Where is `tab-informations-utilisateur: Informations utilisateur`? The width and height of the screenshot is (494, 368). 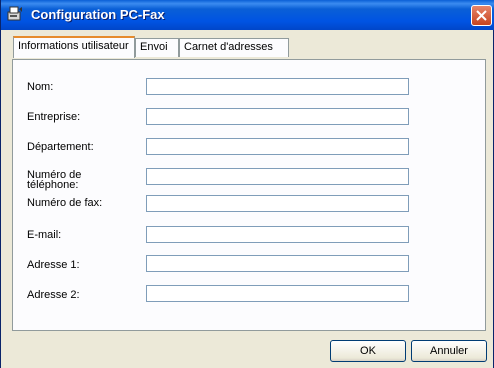
tab-informations-utilisateur: Informations utilisateur is located at coordinates (74, 47).